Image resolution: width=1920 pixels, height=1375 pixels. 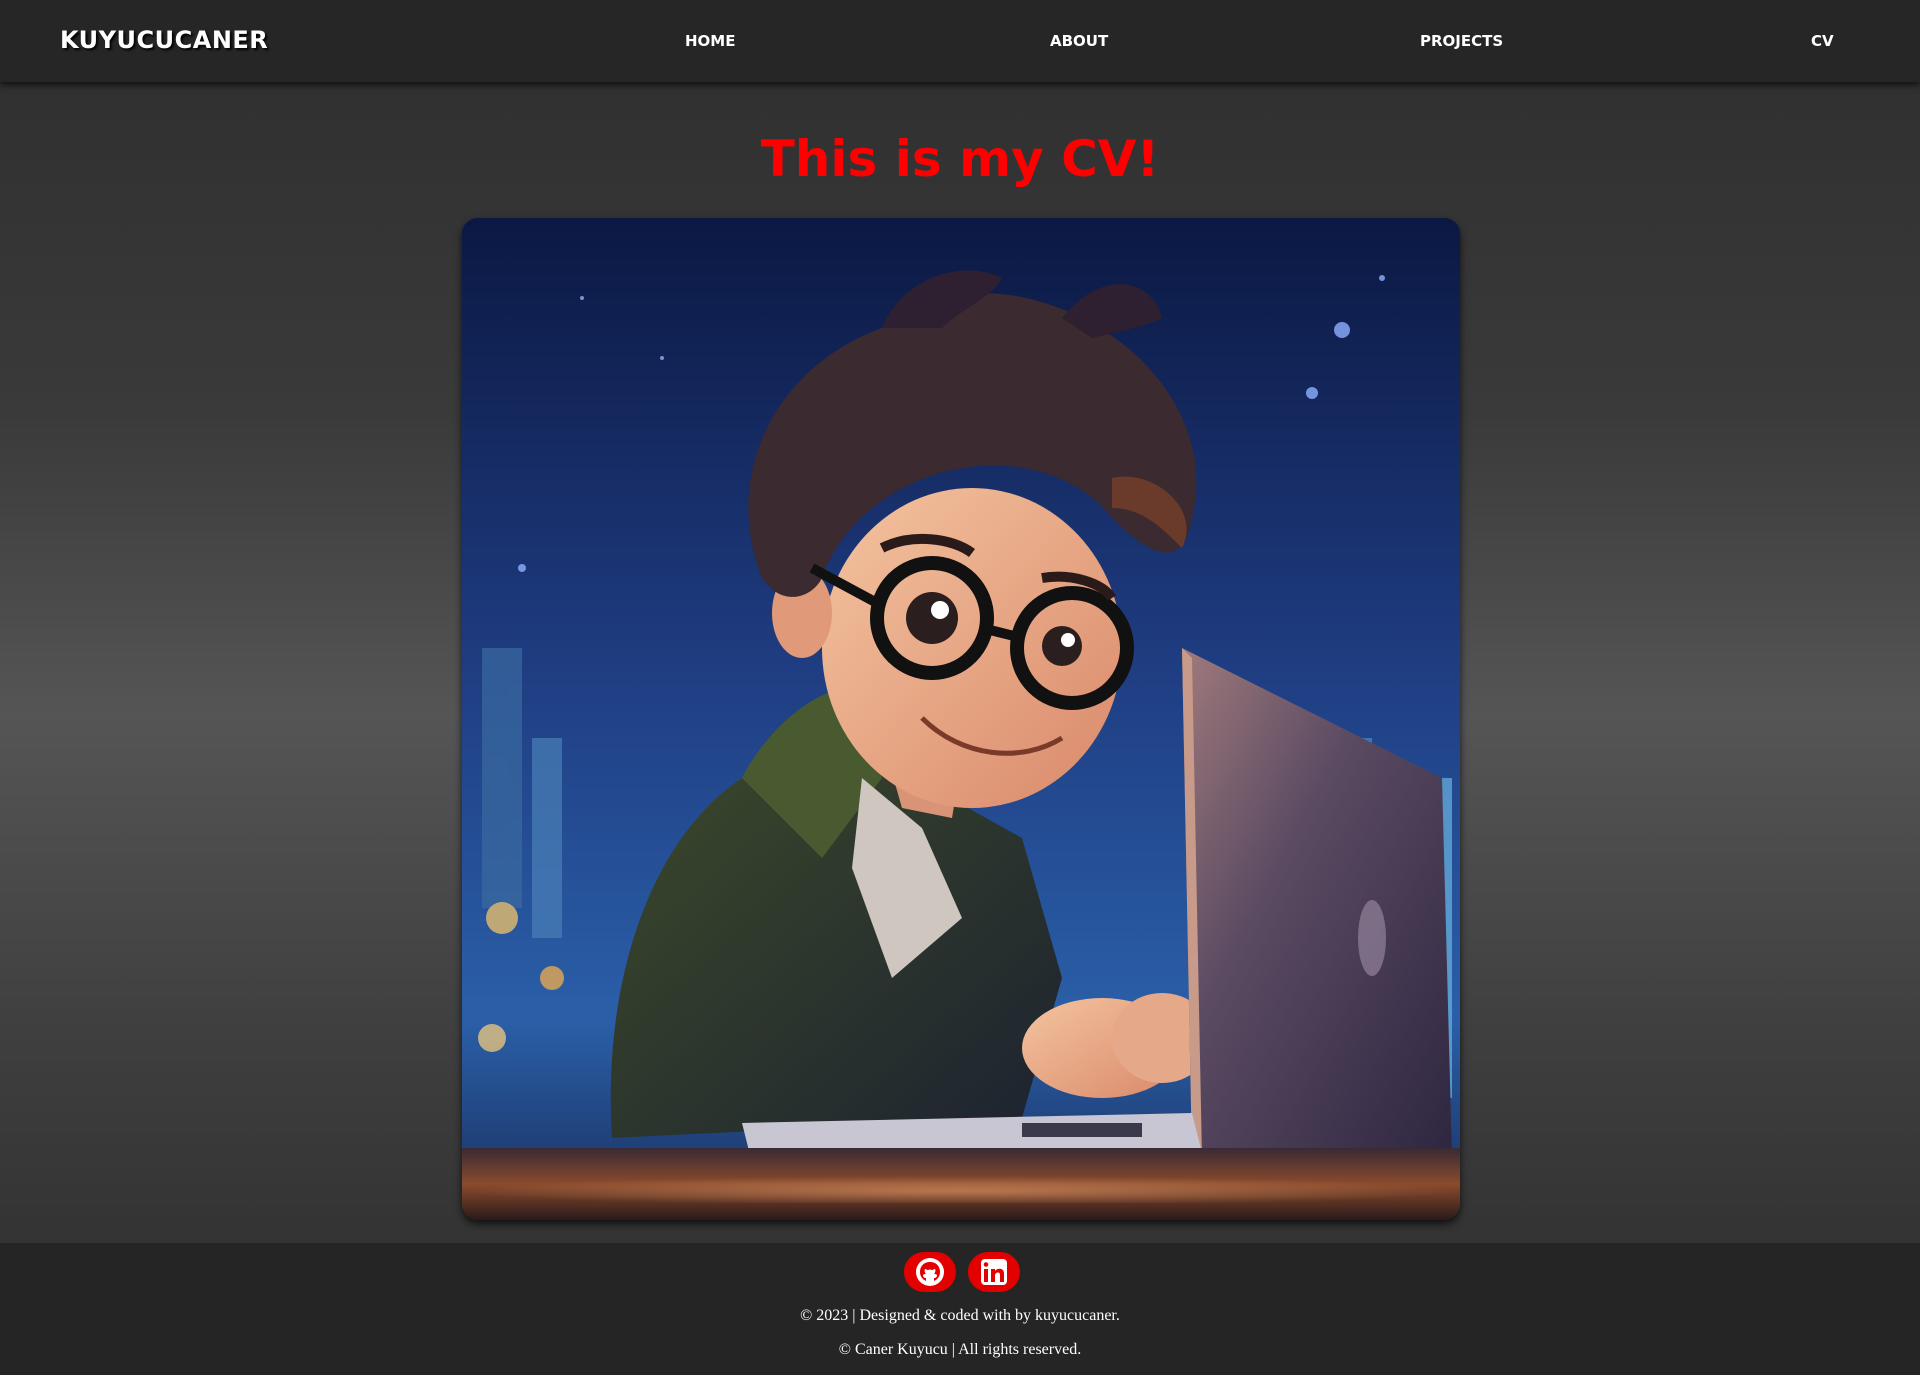 I want to click on nav-home-link: HOME, so click(x=710, y=41).